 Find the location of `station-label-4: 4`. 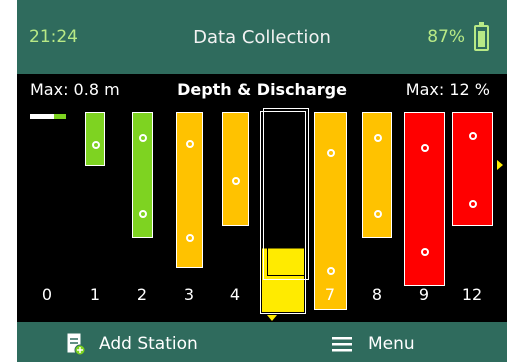

station-label-4: 4 is located at coordinates (235, 294).